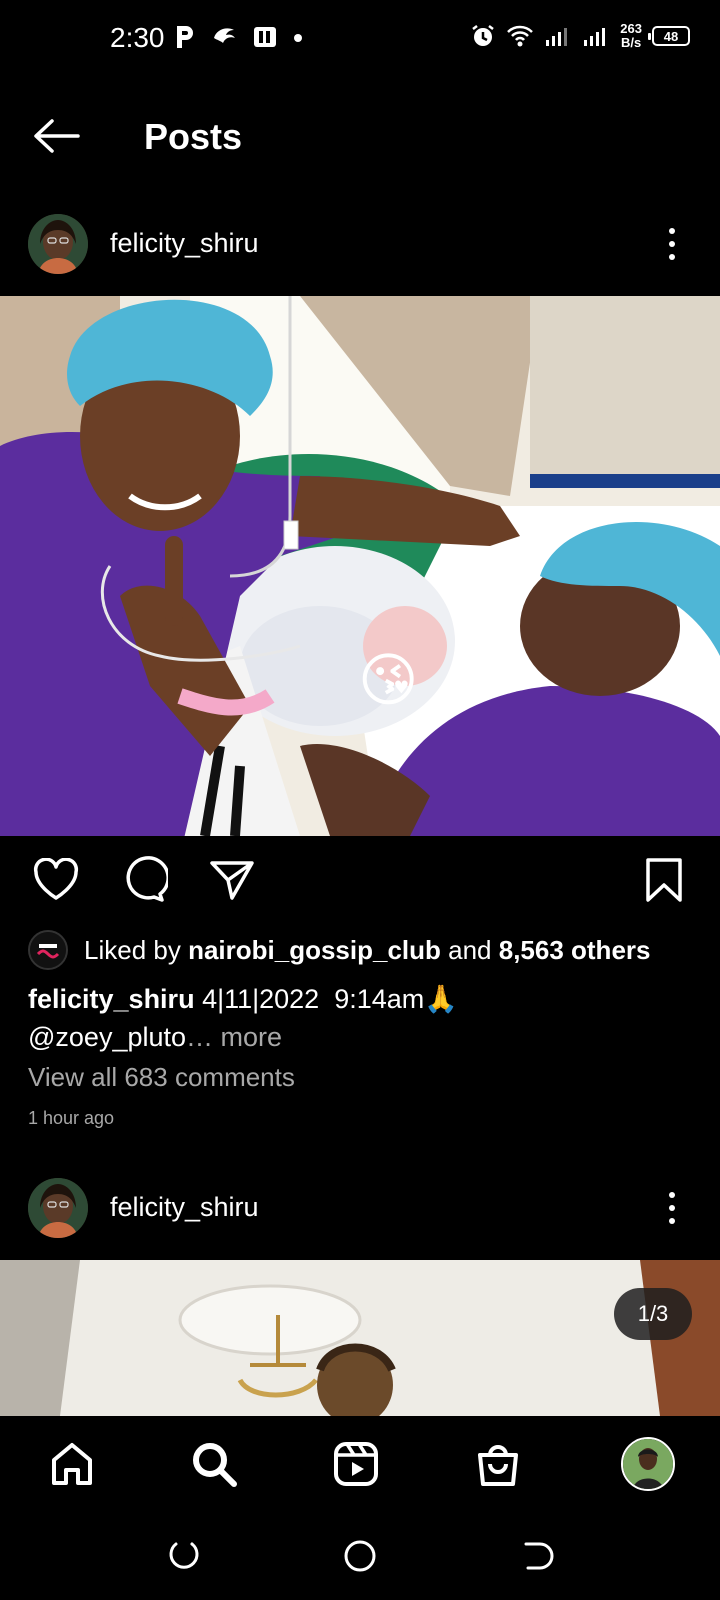  I want to click on caption-mention: @zoey_pluto, so click(107, 1037).